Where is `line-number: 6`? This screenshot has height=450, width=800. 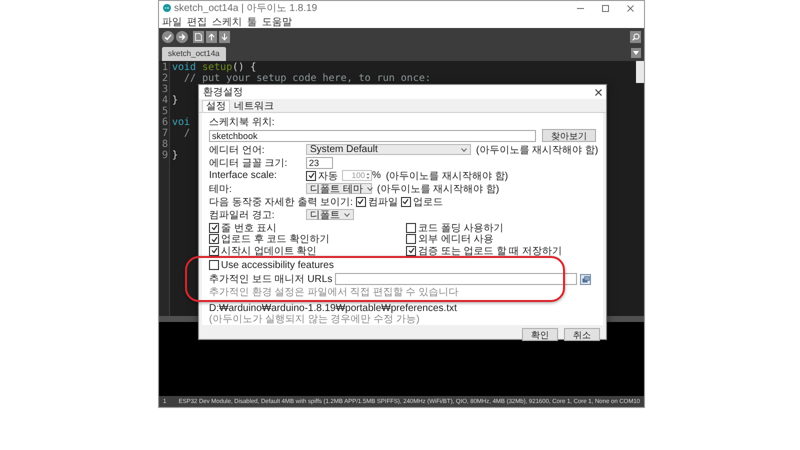
line-number: 6 is located at coordinates (165, 122).